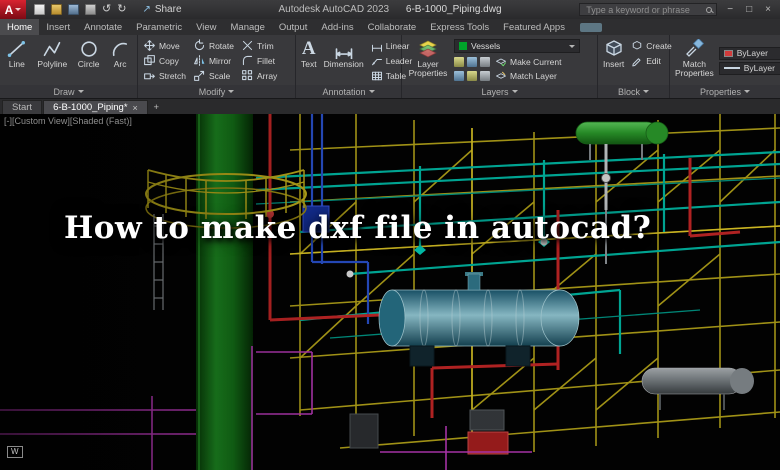 This screenshot has height=470, width=780. What do you see at coordinates (68, 121) in the screenshot?
I see `viewport-controls: [-][Custom View][Shaded (Fast)]` at bounding box center [68, 121].